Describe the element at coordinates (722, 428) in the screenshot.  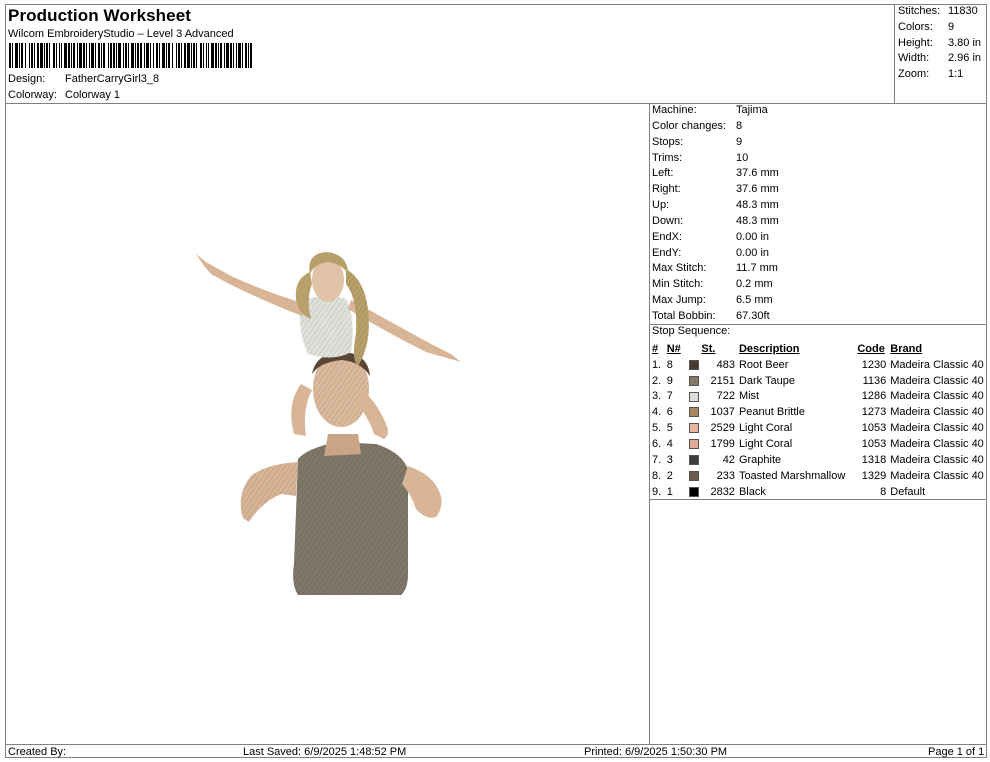
I see `stitch-count: 2529` at that location.